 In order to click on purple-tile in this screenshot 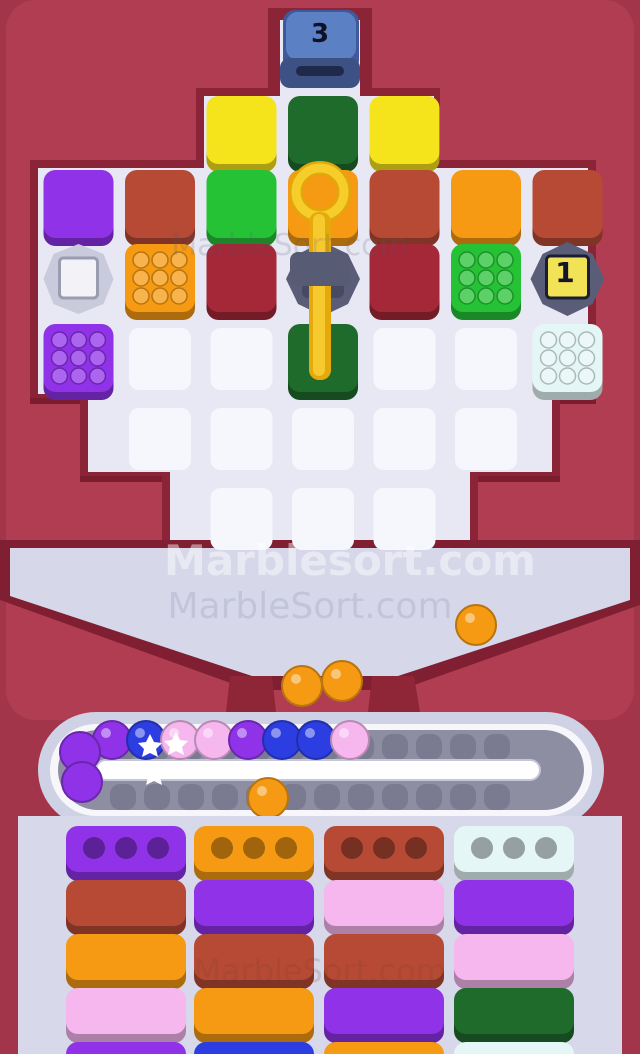, I will do `click(78, 208)`.